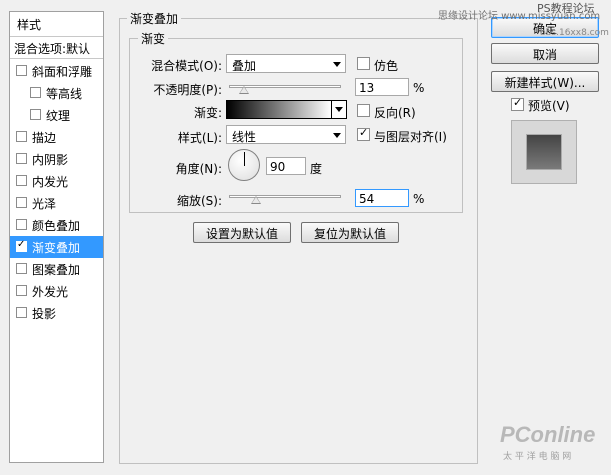 This screenshot has width=611, height=475. I want to click on angle-unit: 度, so click(316, 169).